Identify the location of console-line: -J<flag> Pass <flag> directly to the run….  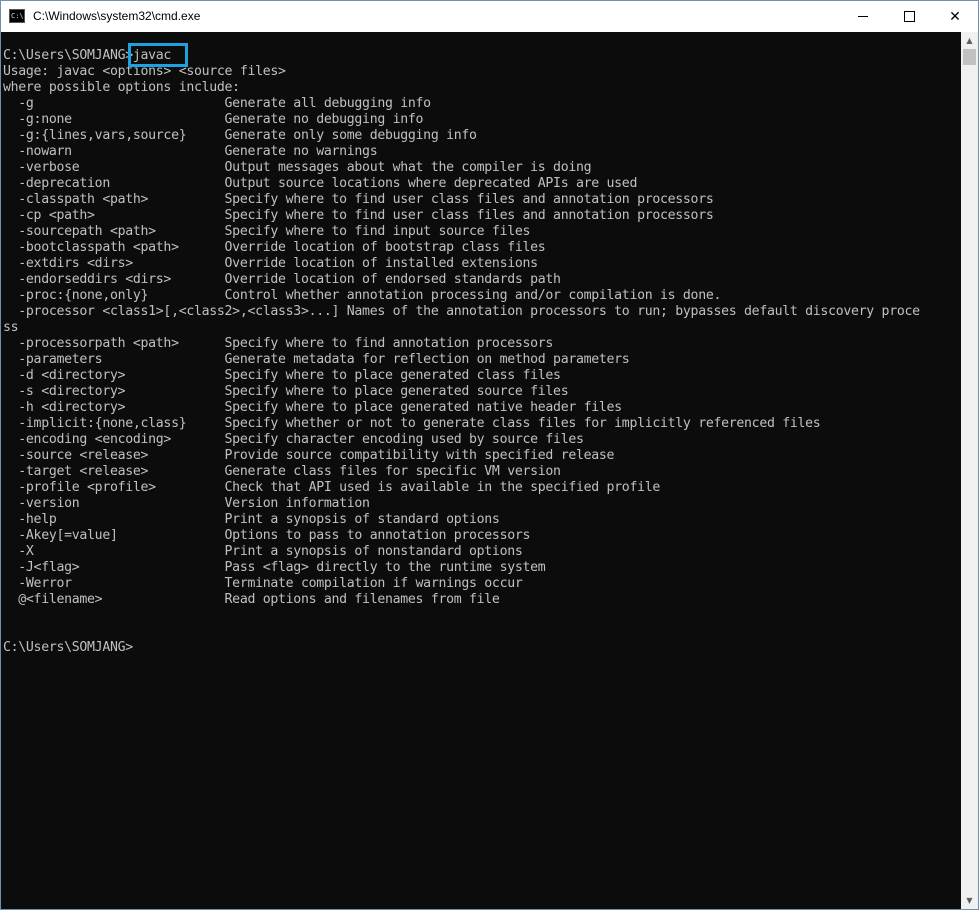
(274, 567).